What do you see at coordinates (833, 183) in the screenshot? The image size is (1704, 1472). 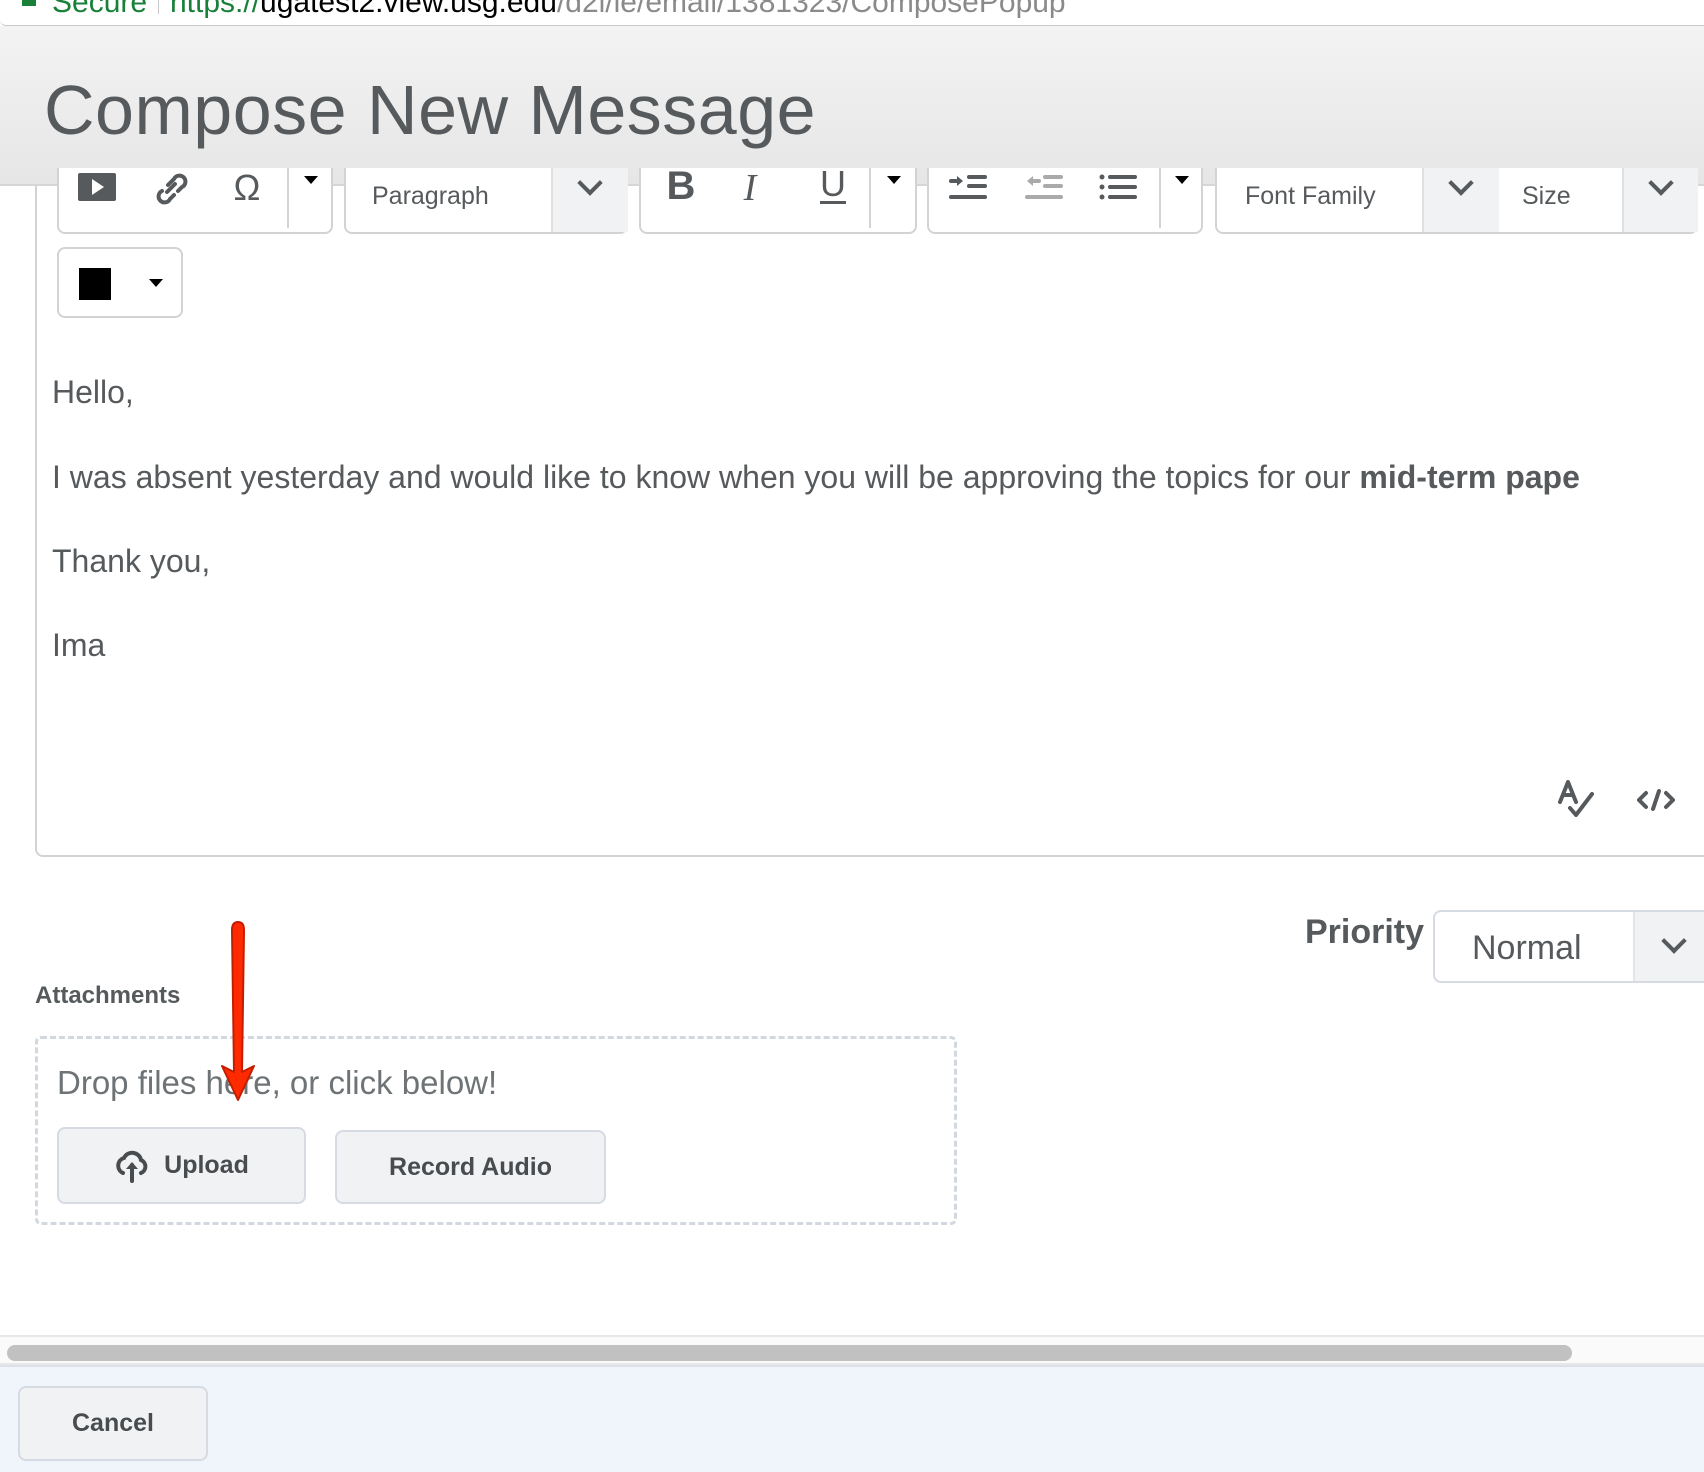 I see `underline-button: U` at bounding box center [833, 183].